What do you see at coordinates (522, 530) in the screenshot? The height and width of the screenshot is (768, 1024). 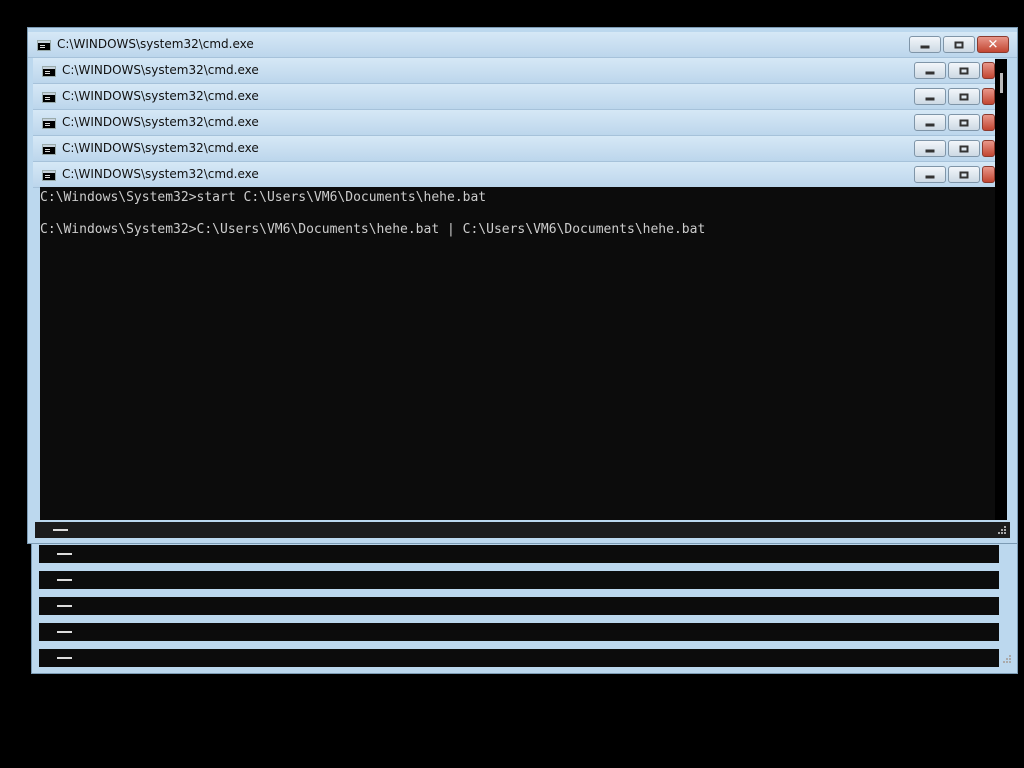 I see `console-status-strip` at bounding box center [522, 530].